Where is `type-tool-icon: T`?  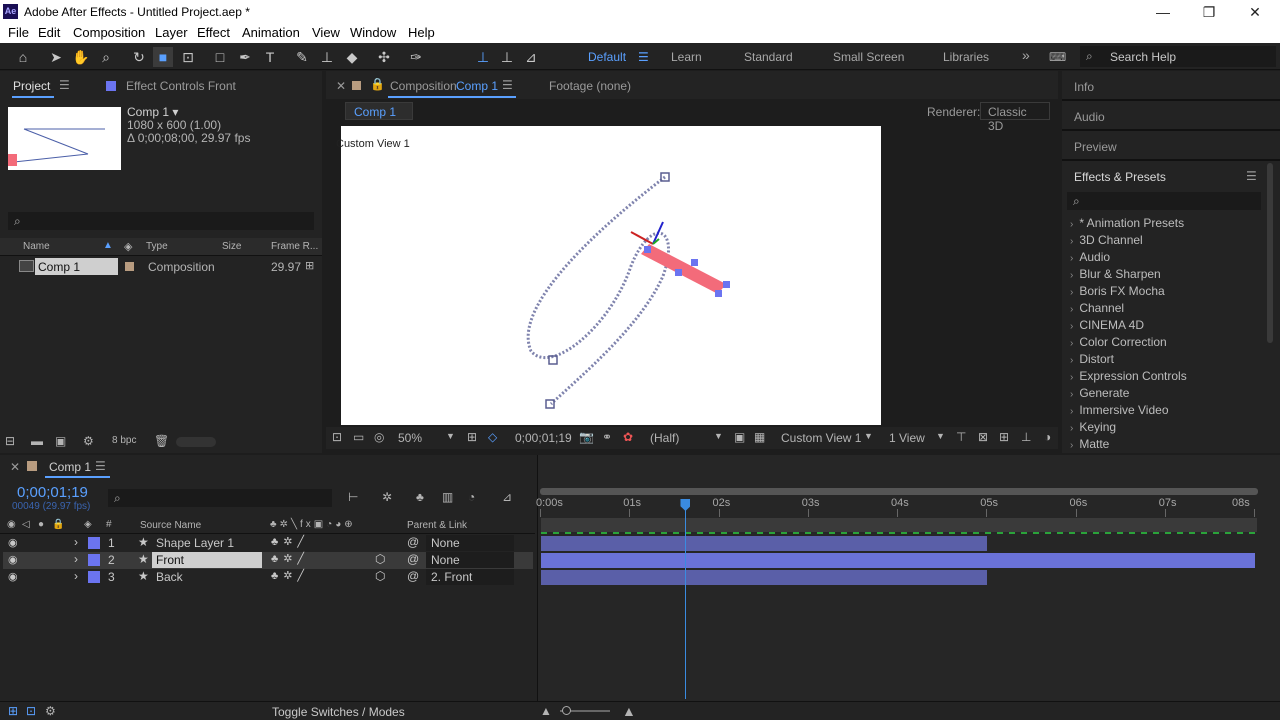 type-tool-icon: T is located at coordinates (270, 57).